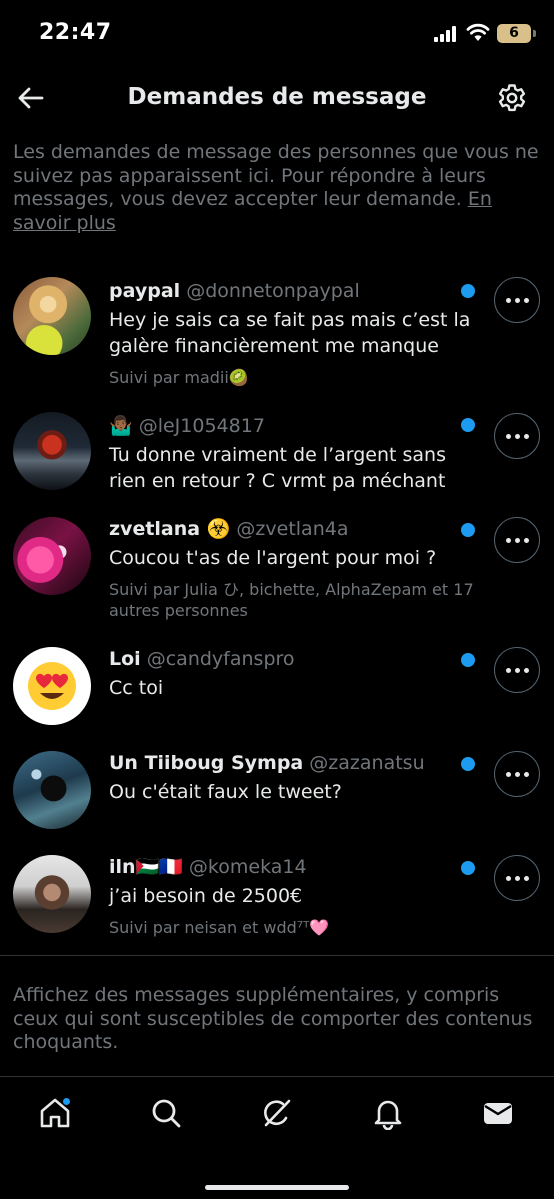  I want to click on battery-level: 6, so click(514, 33).